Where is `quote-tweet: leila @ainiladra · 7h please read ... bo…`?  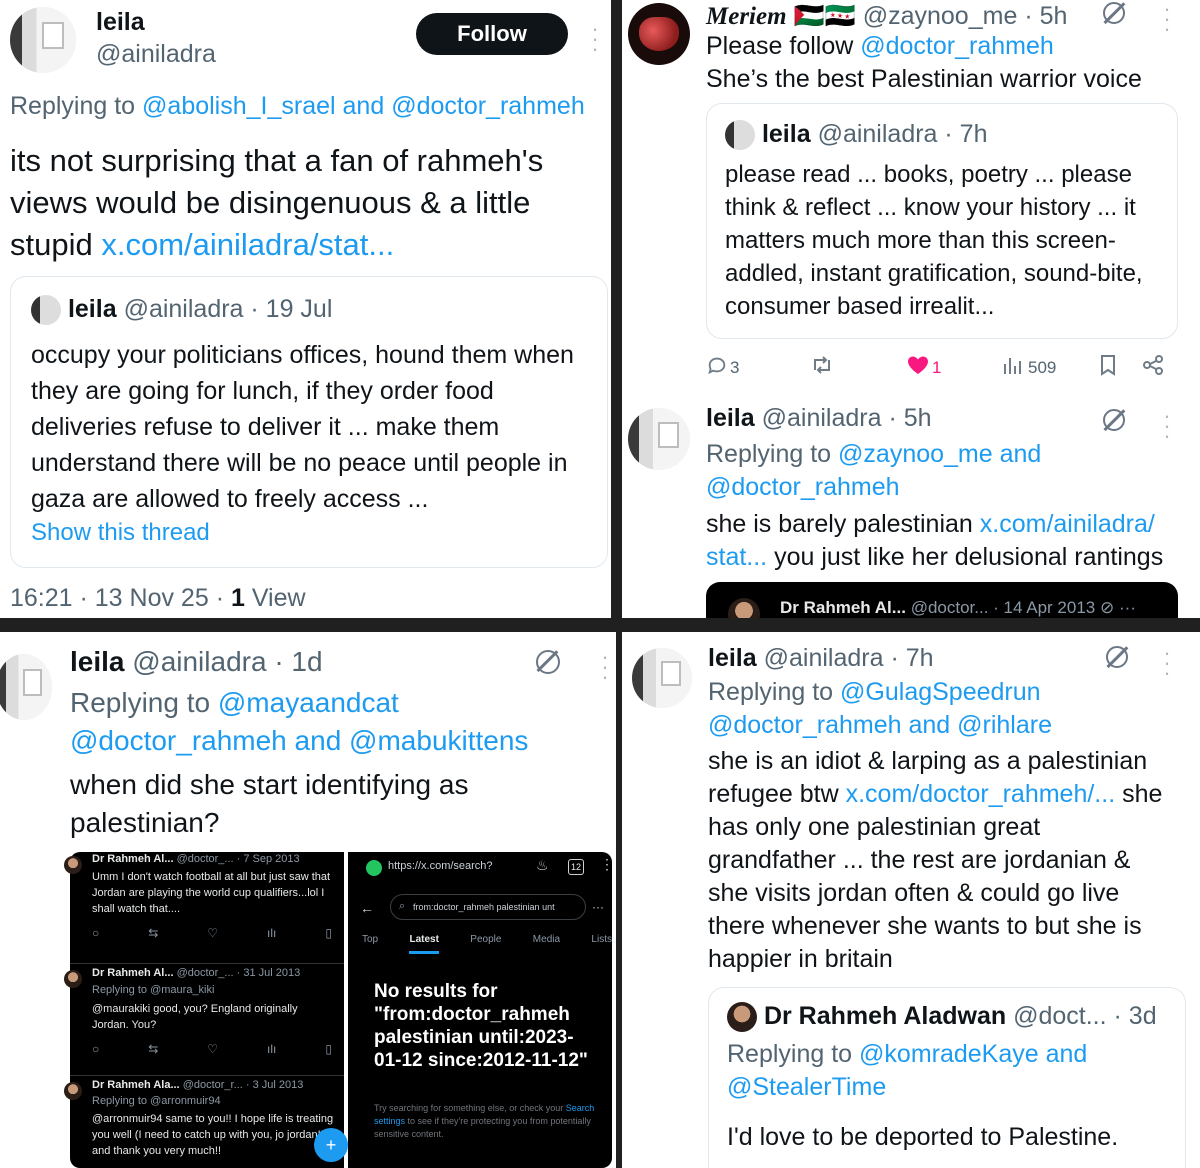
quote-tweet: leila @ainiladra · 7h please read ... bo… is located at coordinates (942, 221).